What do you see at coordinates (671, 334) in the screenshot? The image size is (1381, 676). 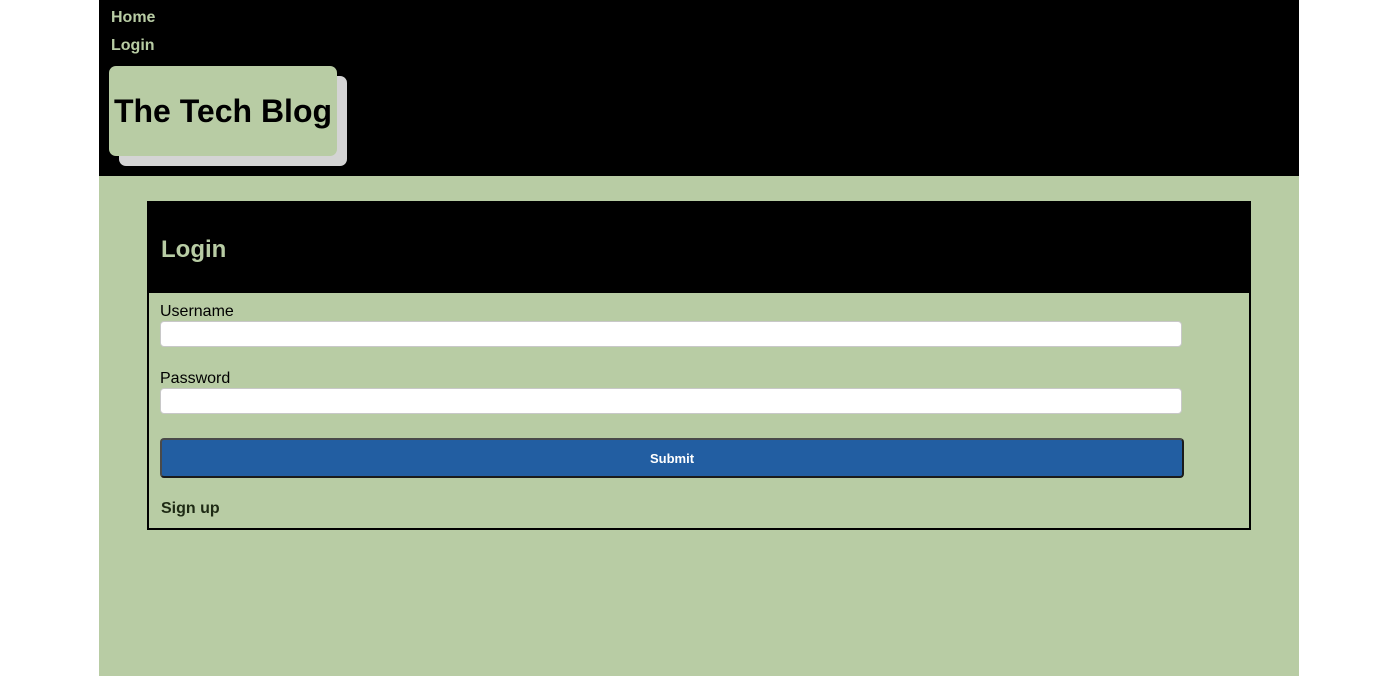 I see `username-input` at bounding box center [671, 334].